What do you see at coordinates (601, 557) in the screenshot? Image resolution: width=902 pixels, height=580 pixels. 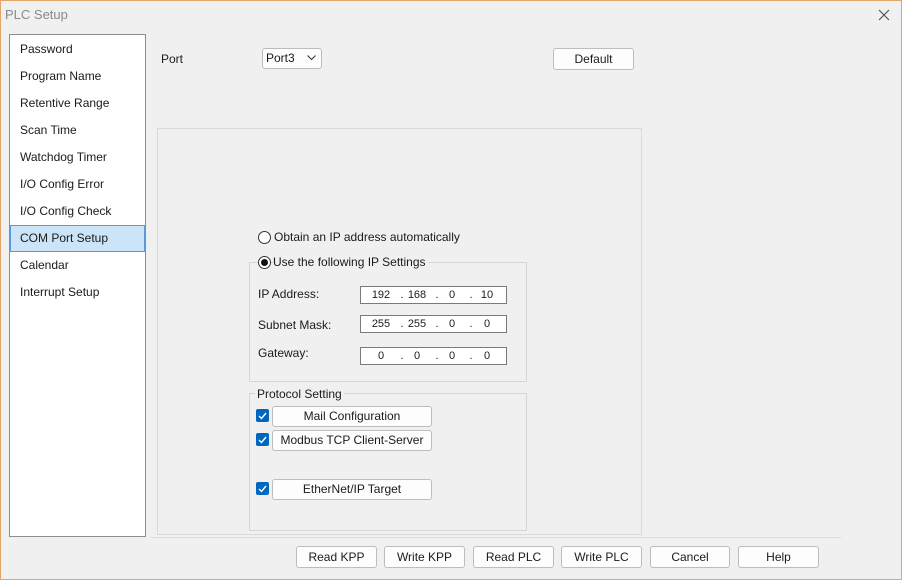 I see `write-plc-button: Write PLC` at bounding box center [601, 557].